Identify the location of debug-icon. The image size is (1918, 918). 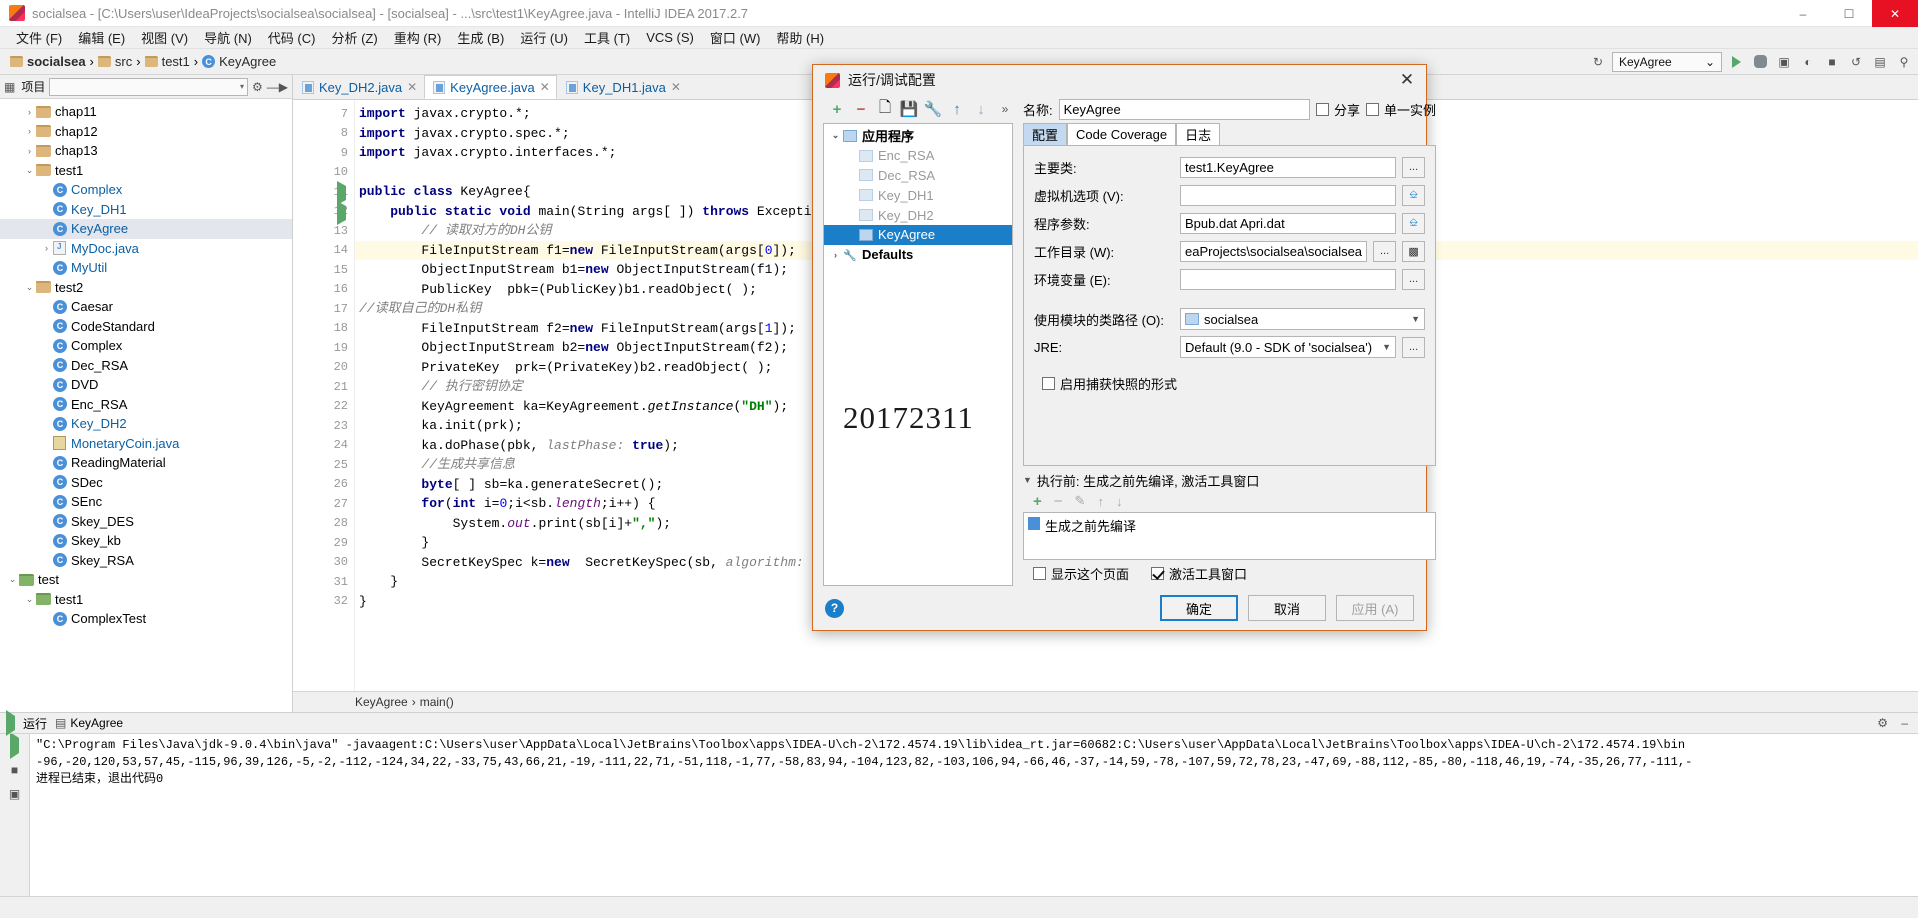
(1760, 62).